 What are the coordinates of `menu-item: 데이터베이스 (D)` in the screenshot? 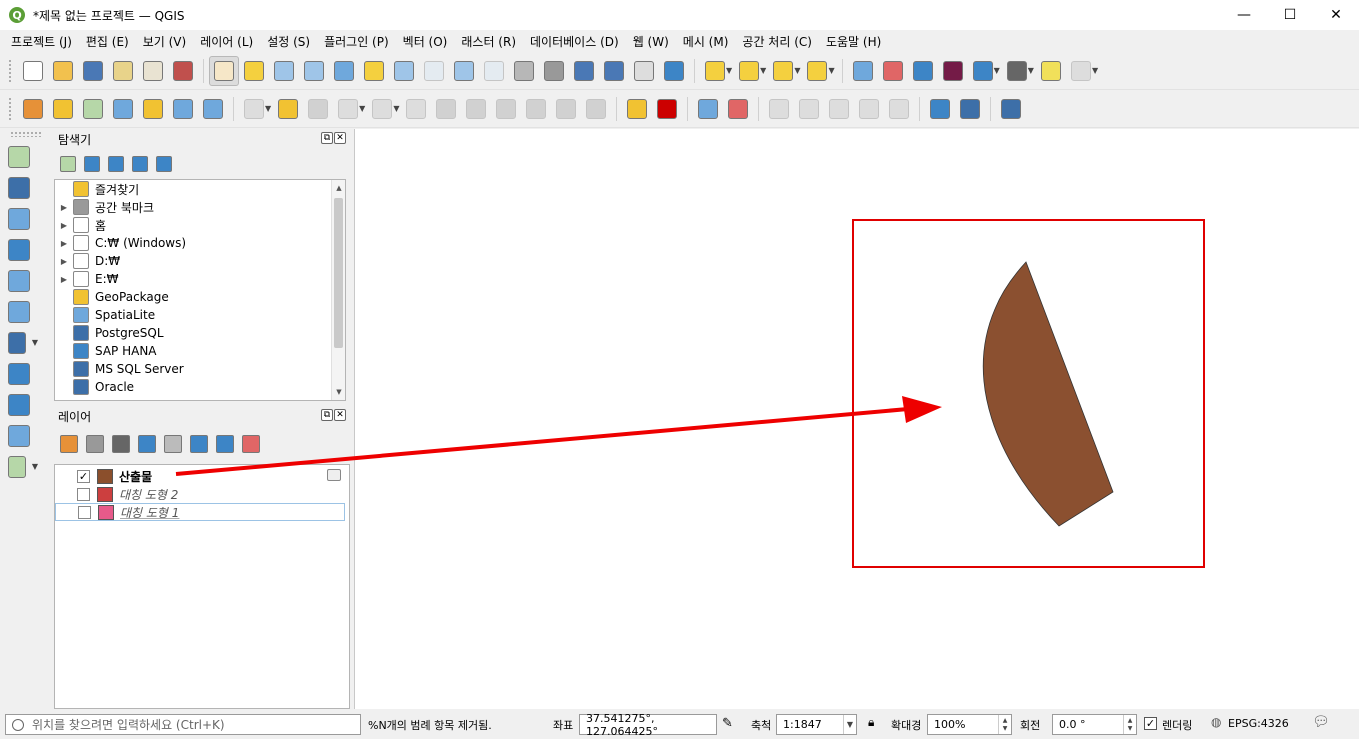 It's located at (574, 41).